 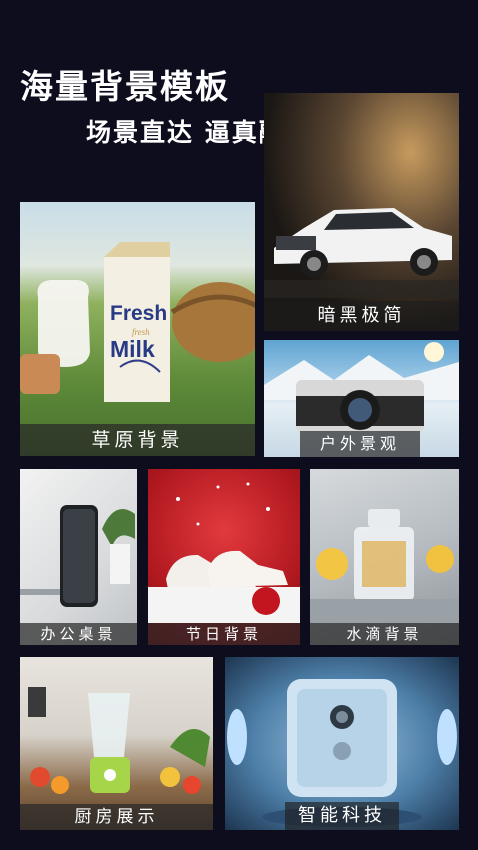 I want to click on template-card-tech: 智能科技, so click(x=342, y=743).